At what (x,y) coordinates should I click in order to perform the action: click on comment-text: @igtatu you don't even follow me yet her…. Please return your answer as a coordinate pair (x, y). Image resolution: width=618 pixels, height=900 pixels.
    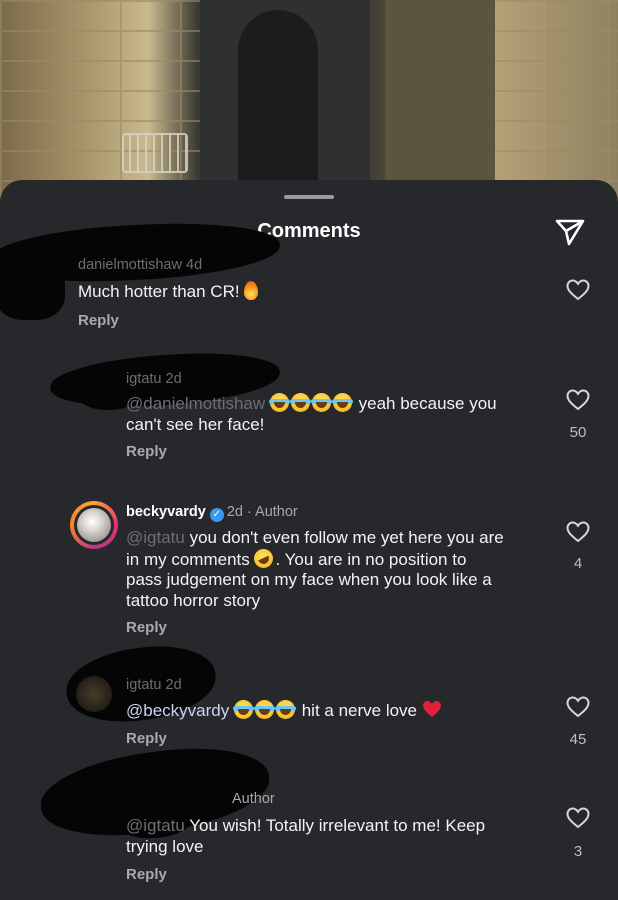
    Looking at the image, I should click on (315, 569).